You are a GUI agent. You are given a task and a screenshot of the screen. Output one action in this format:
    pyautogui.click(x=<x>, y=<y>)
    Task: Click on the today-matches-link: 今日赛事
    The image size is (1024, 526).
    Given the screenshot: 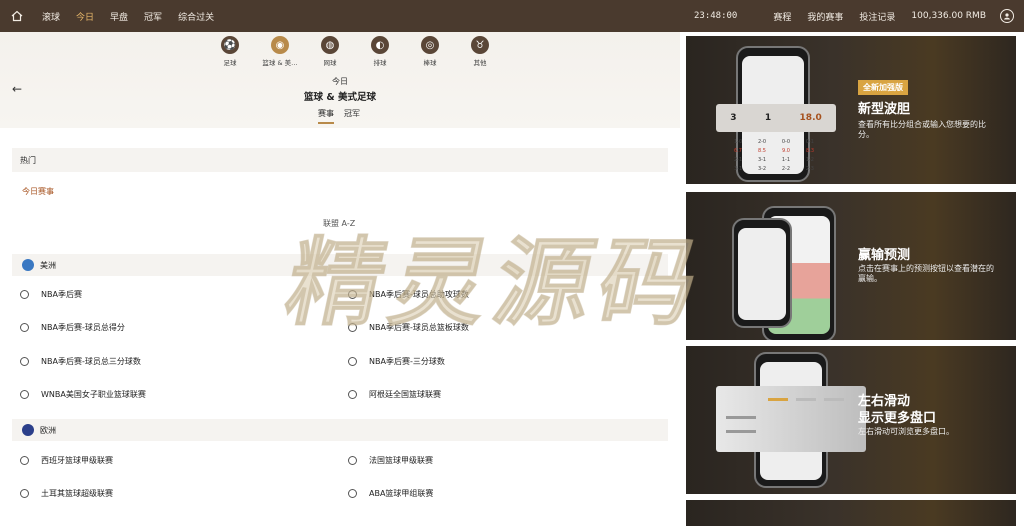 What is the action you would take?
    pyautogui.click(x=38, y=191)
    